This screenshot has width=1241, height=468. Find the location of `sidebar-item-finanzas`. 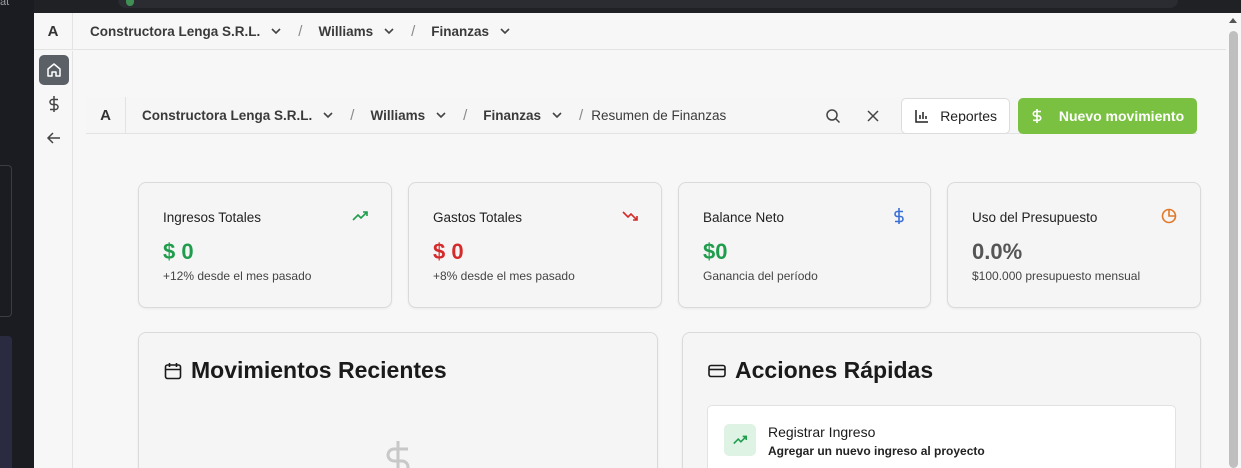

sidebar-item-finanzas is located at coordinates (54, 104).